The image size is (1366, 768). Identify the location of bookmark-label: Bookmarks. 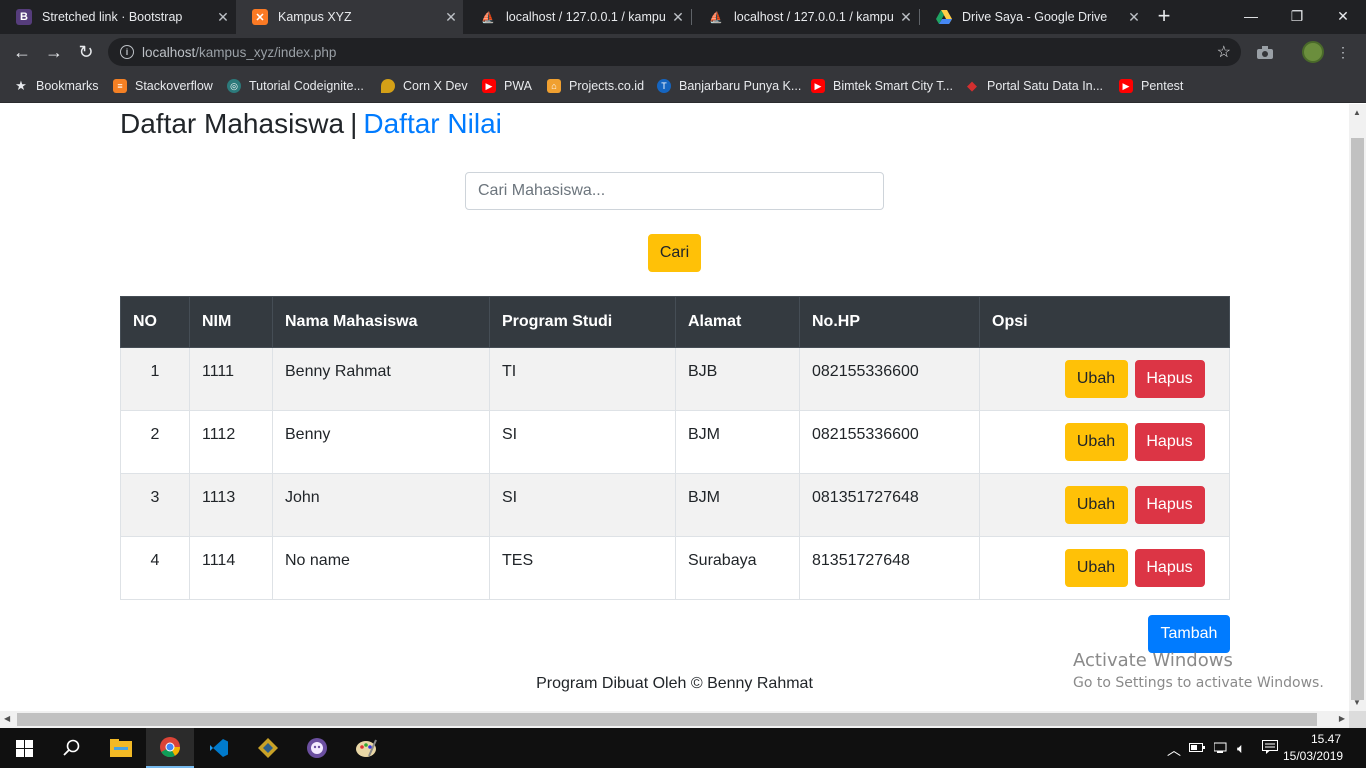
(67, 86).